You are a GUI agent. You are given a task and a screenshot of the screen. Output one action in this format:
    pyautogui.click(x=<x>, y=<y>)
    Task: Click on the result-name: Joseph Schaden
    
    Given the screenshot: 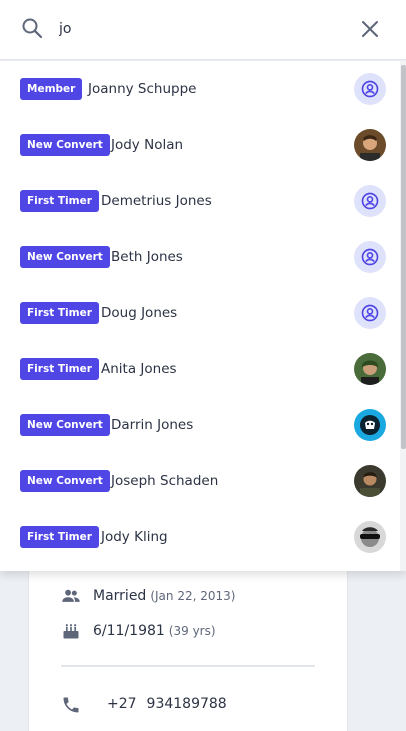 What is the action you would take?
    pyautogui.click(x=165, y=481)
    